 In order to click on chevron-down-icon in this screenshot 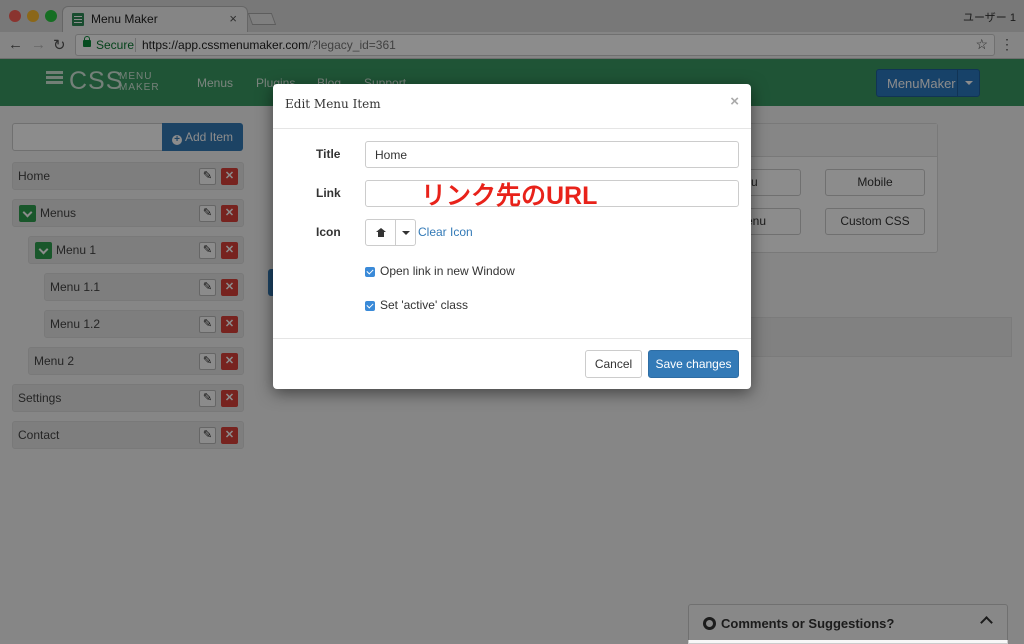, I will do `click(405, 232)`.